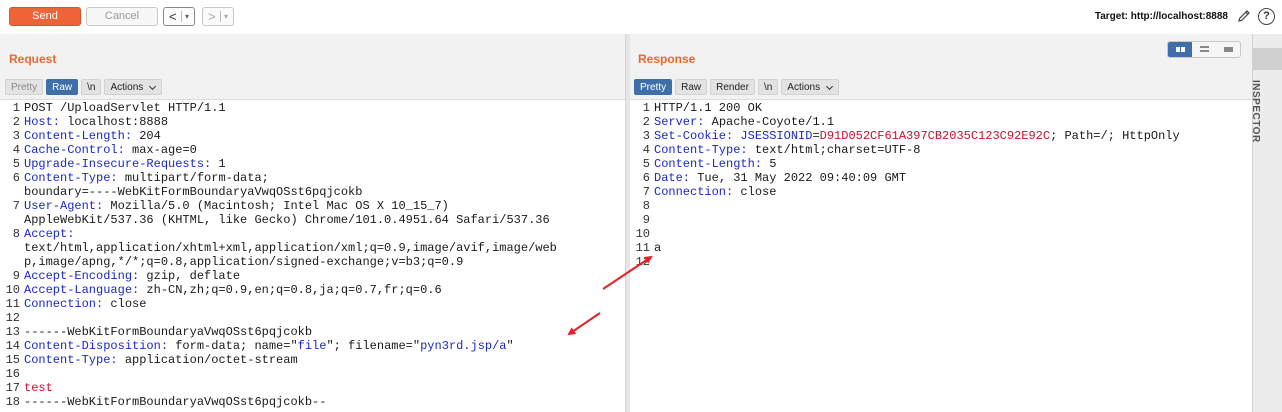  What do you see at coordinates (941, 234) in the screenshot?
I see `code-line: 10` at bounding box center [941, 234].